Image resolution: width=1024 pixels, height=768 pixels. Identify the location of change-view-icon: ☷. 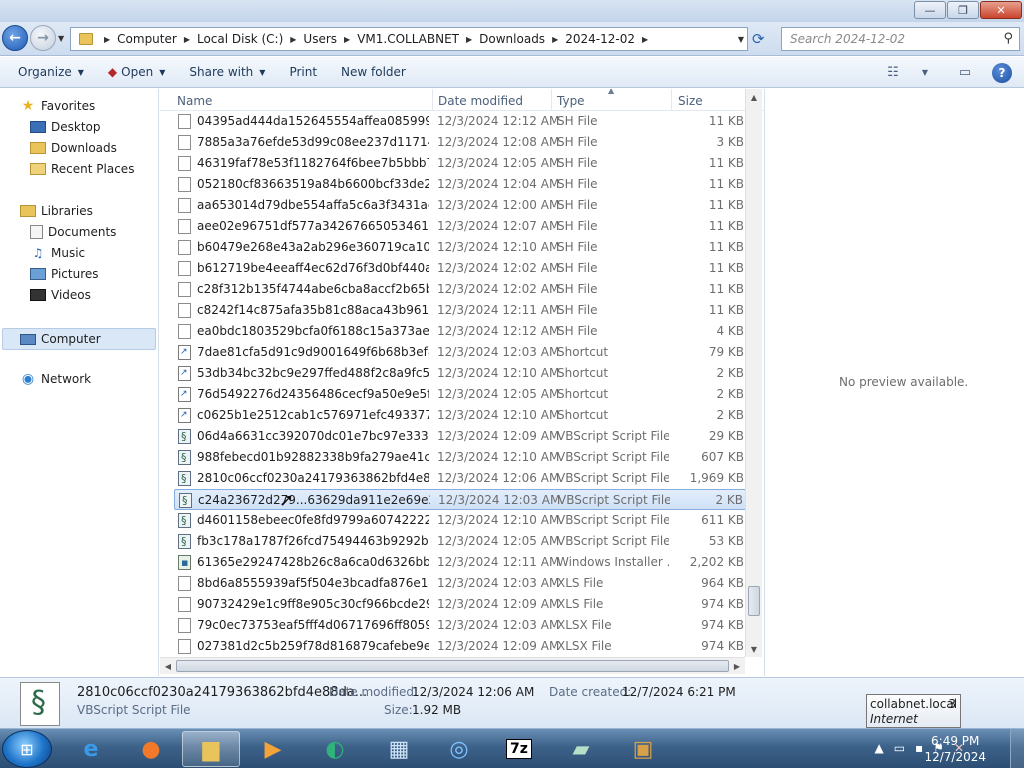
(893, 73).